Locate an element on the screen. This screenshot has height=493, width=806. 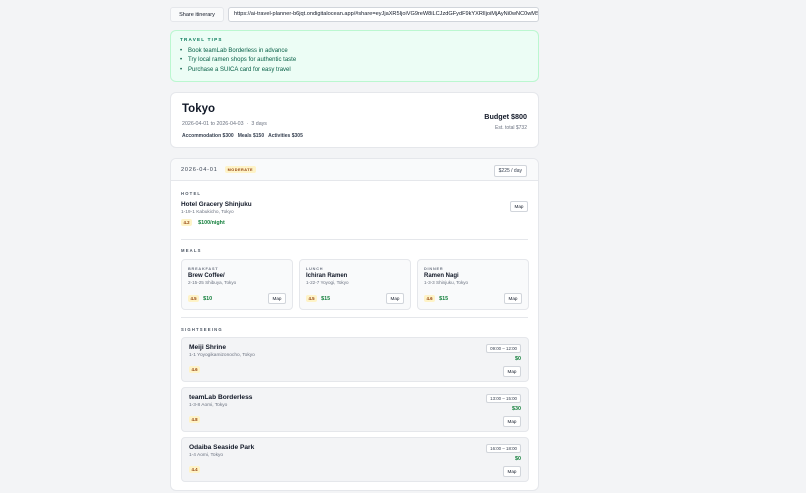
hotel-price: $100/night is located at coordinates (211, 222).